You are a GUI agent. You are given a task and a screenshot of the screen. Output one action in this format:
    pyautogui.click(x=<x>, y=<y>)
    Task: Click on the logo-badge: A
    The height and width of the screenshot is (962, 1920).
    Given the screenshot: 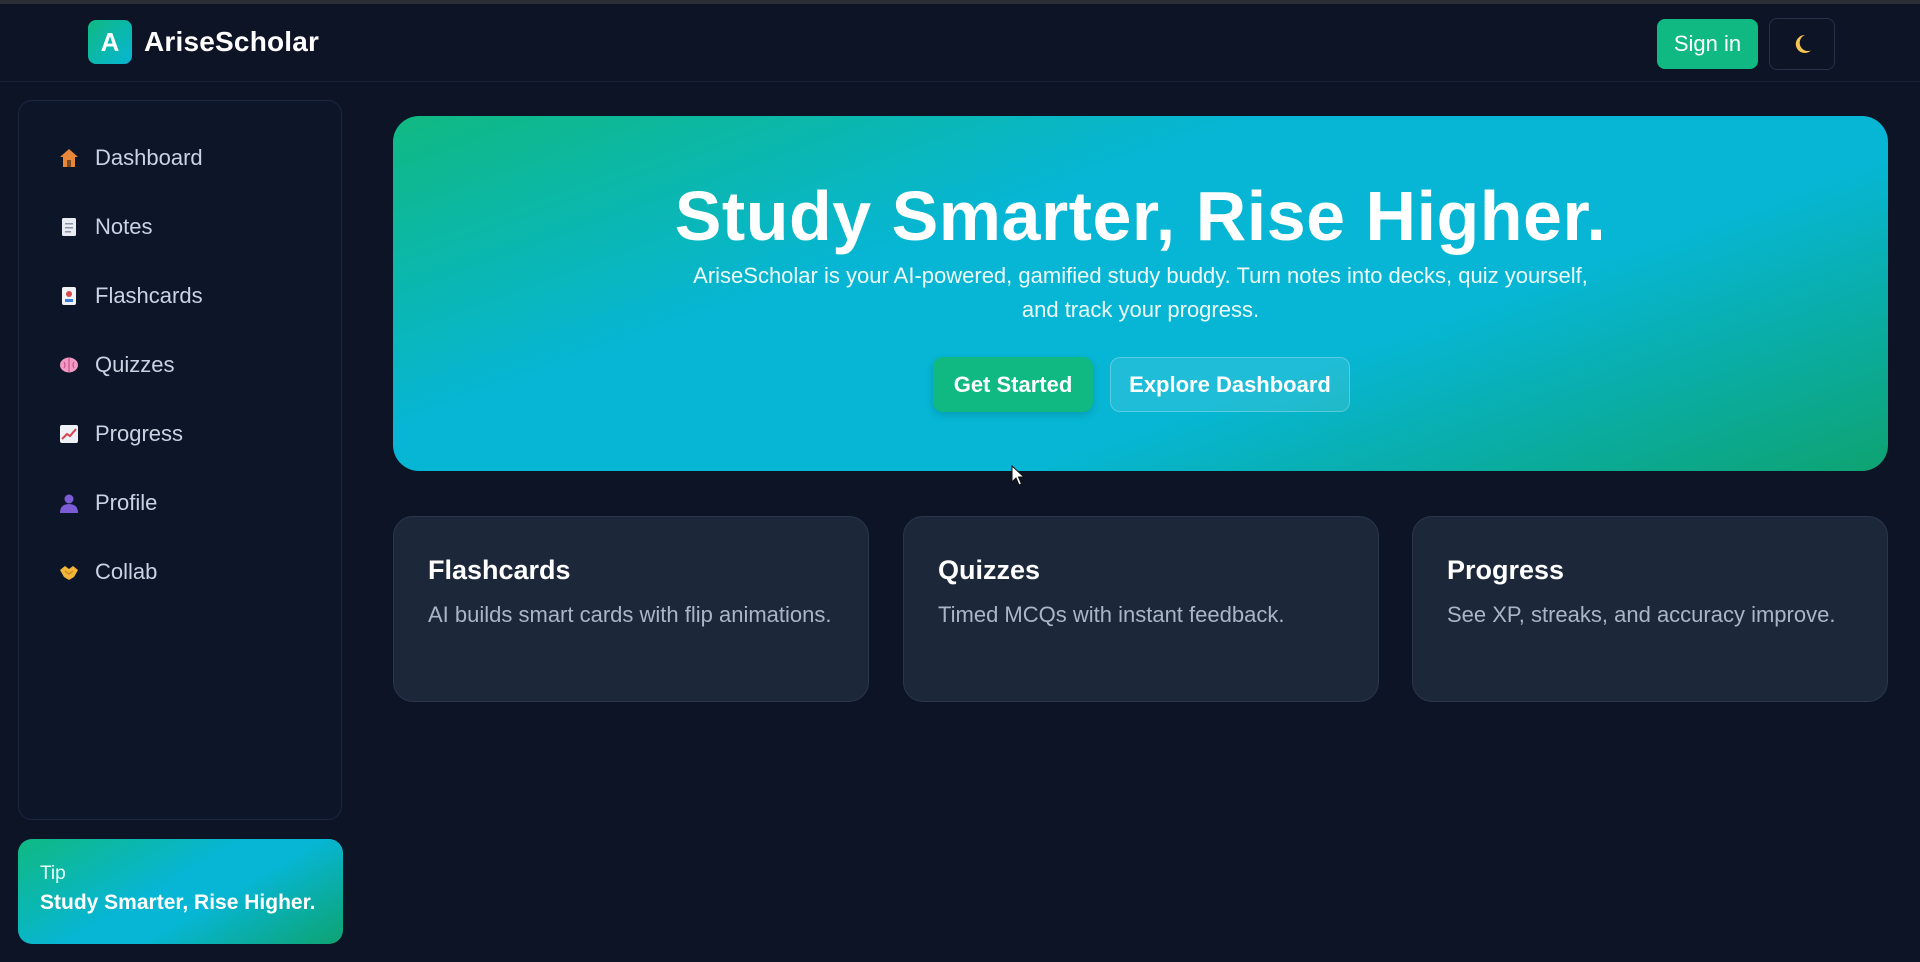 What is the action you would take?
    pyautogui.click(x=110, y=42)
    